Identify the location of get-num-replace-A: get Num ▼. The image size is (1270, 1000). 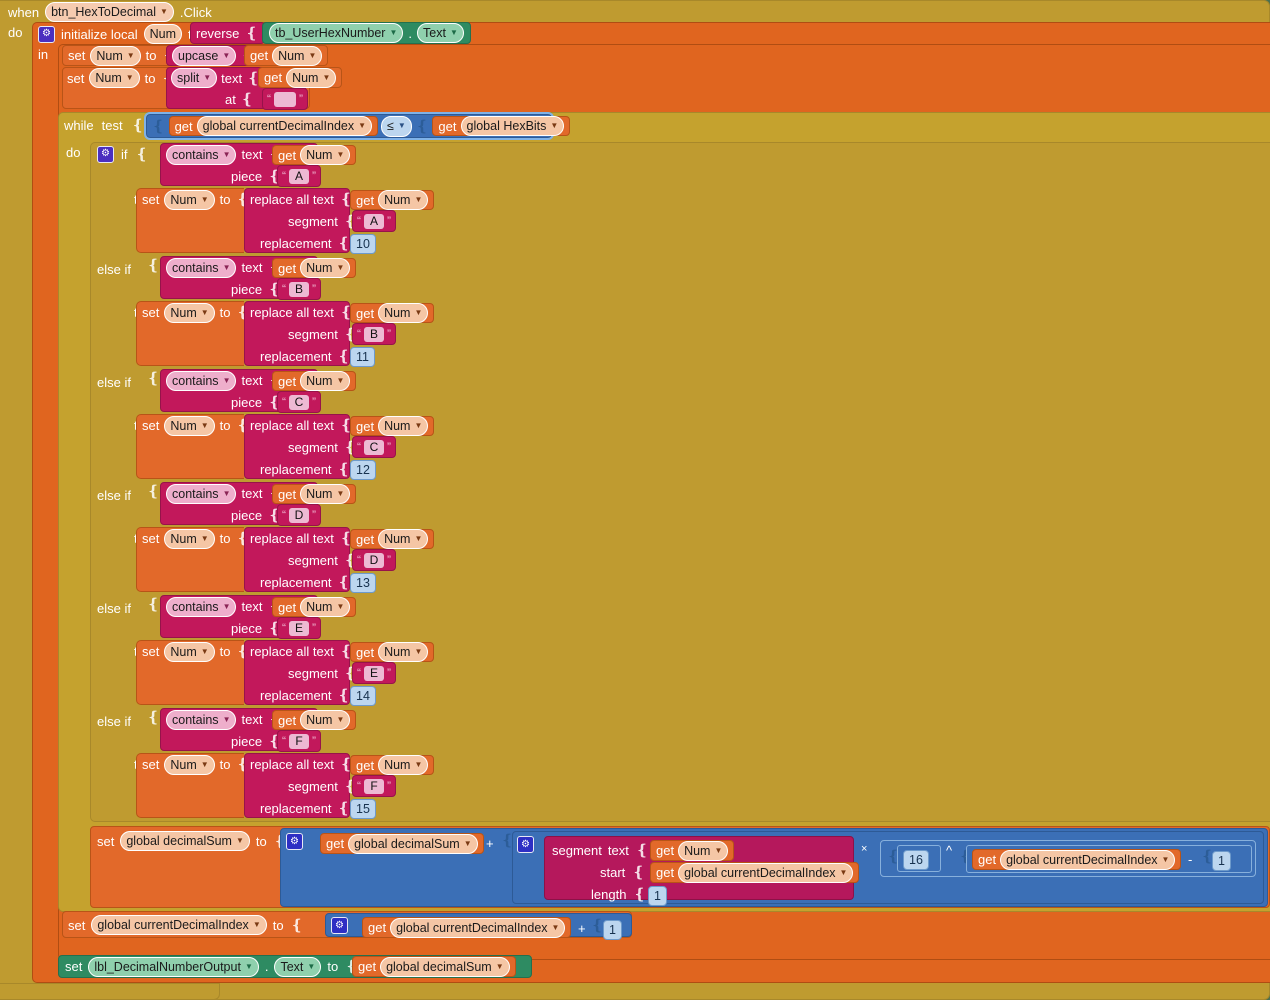
(392, 200).